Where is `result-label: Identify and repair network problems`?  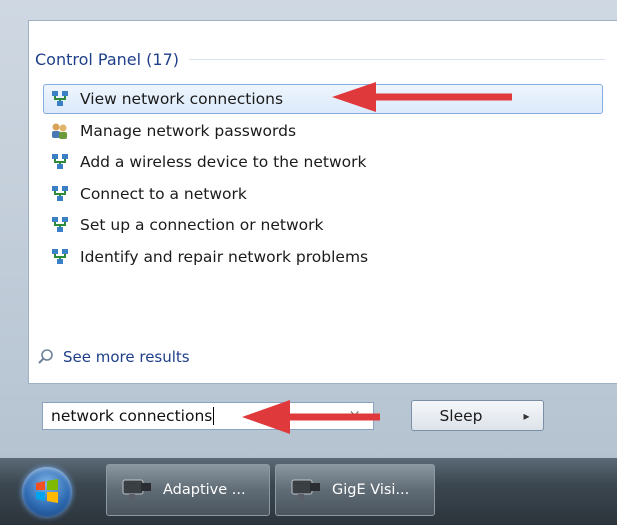
result-label: Identify and repair network problems is located at coordinates (224, 256).